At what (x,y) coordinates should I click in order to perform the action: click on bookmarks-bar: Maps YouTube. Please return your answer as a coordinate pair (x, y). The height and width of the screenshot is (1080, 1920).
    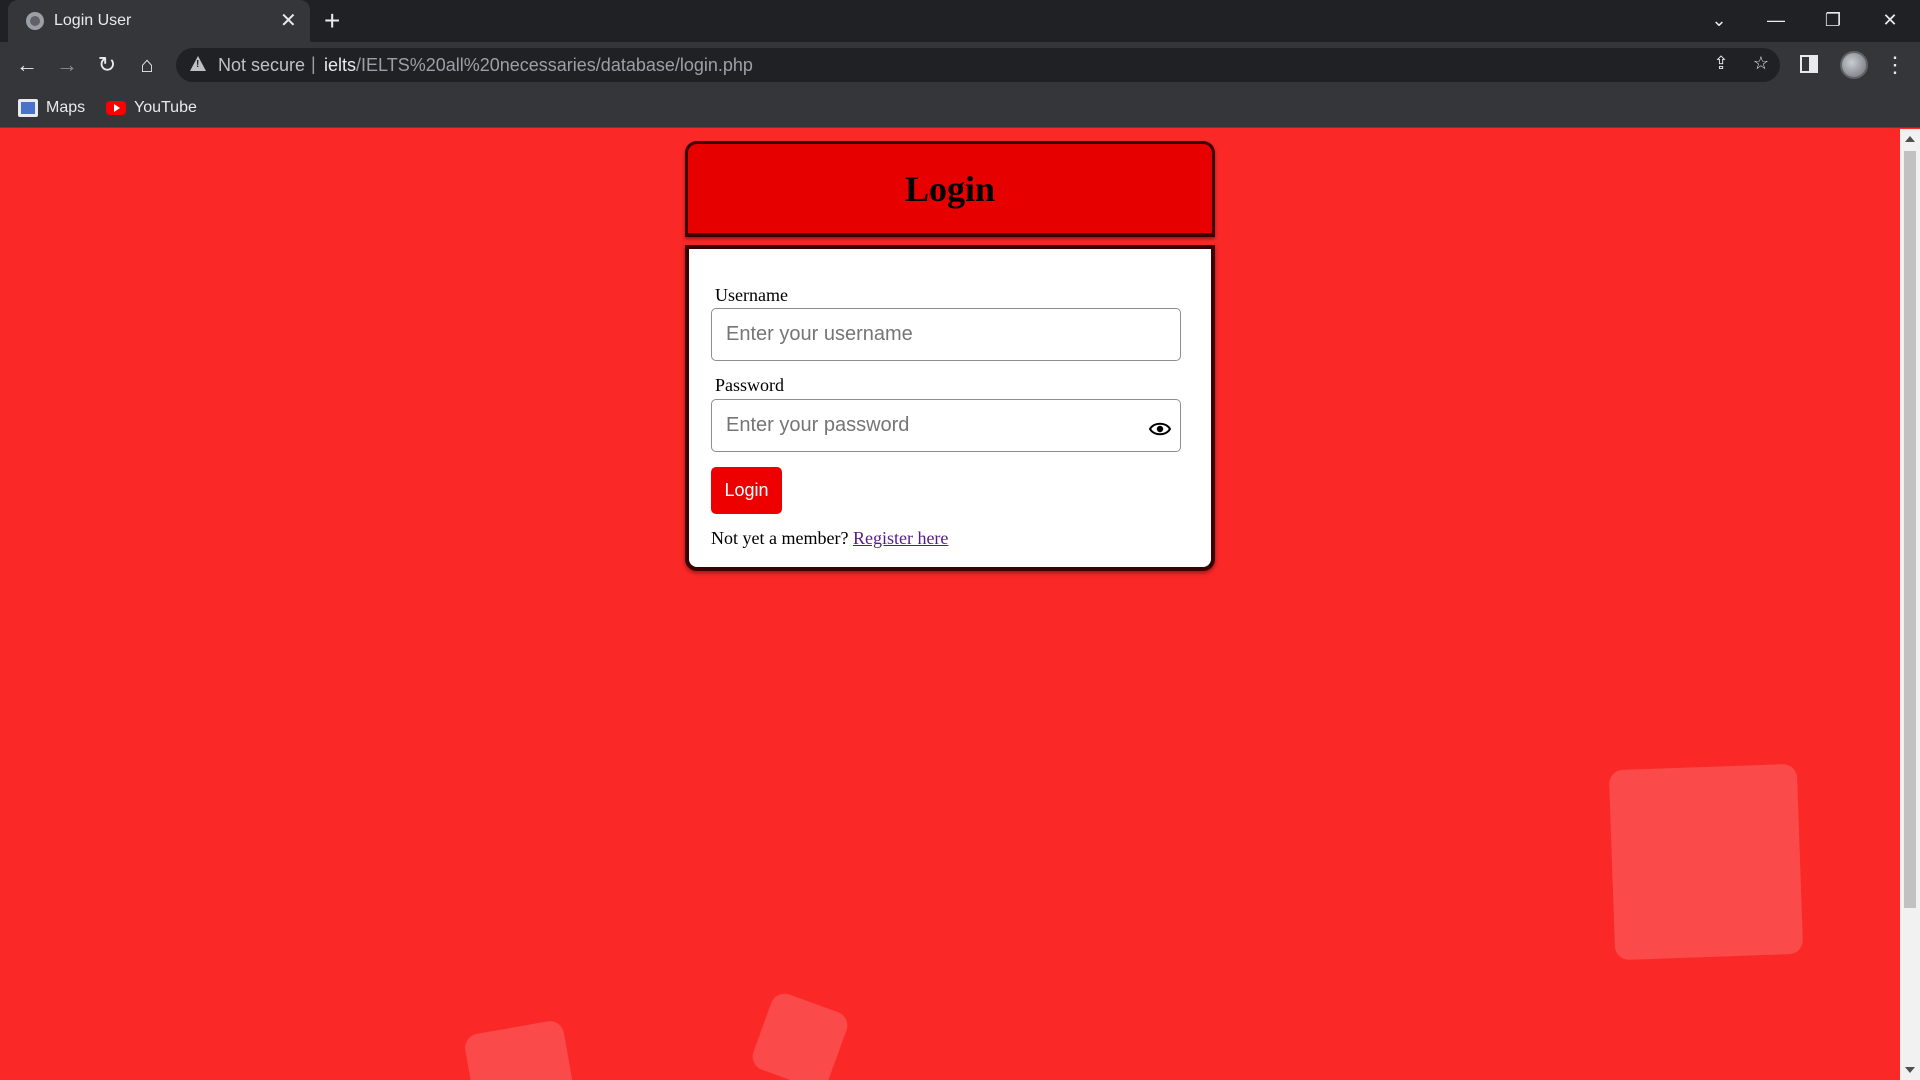
    Looking at the image, I should click on (960, 108).